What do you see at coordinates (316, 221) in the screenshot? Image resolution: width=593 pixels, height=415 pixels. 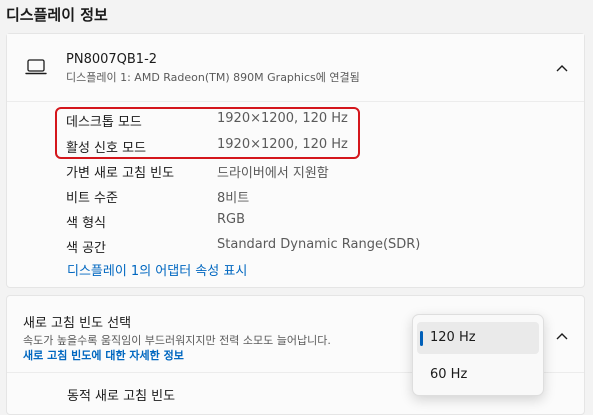 I see `info-row-color-format: 색 형식 RGB` at bounding box center [316, 221].